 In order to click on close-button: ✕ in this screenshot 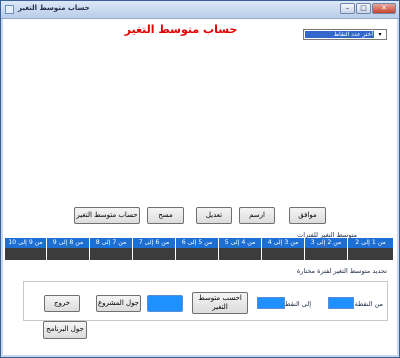, I will do `click(384, 8)`.